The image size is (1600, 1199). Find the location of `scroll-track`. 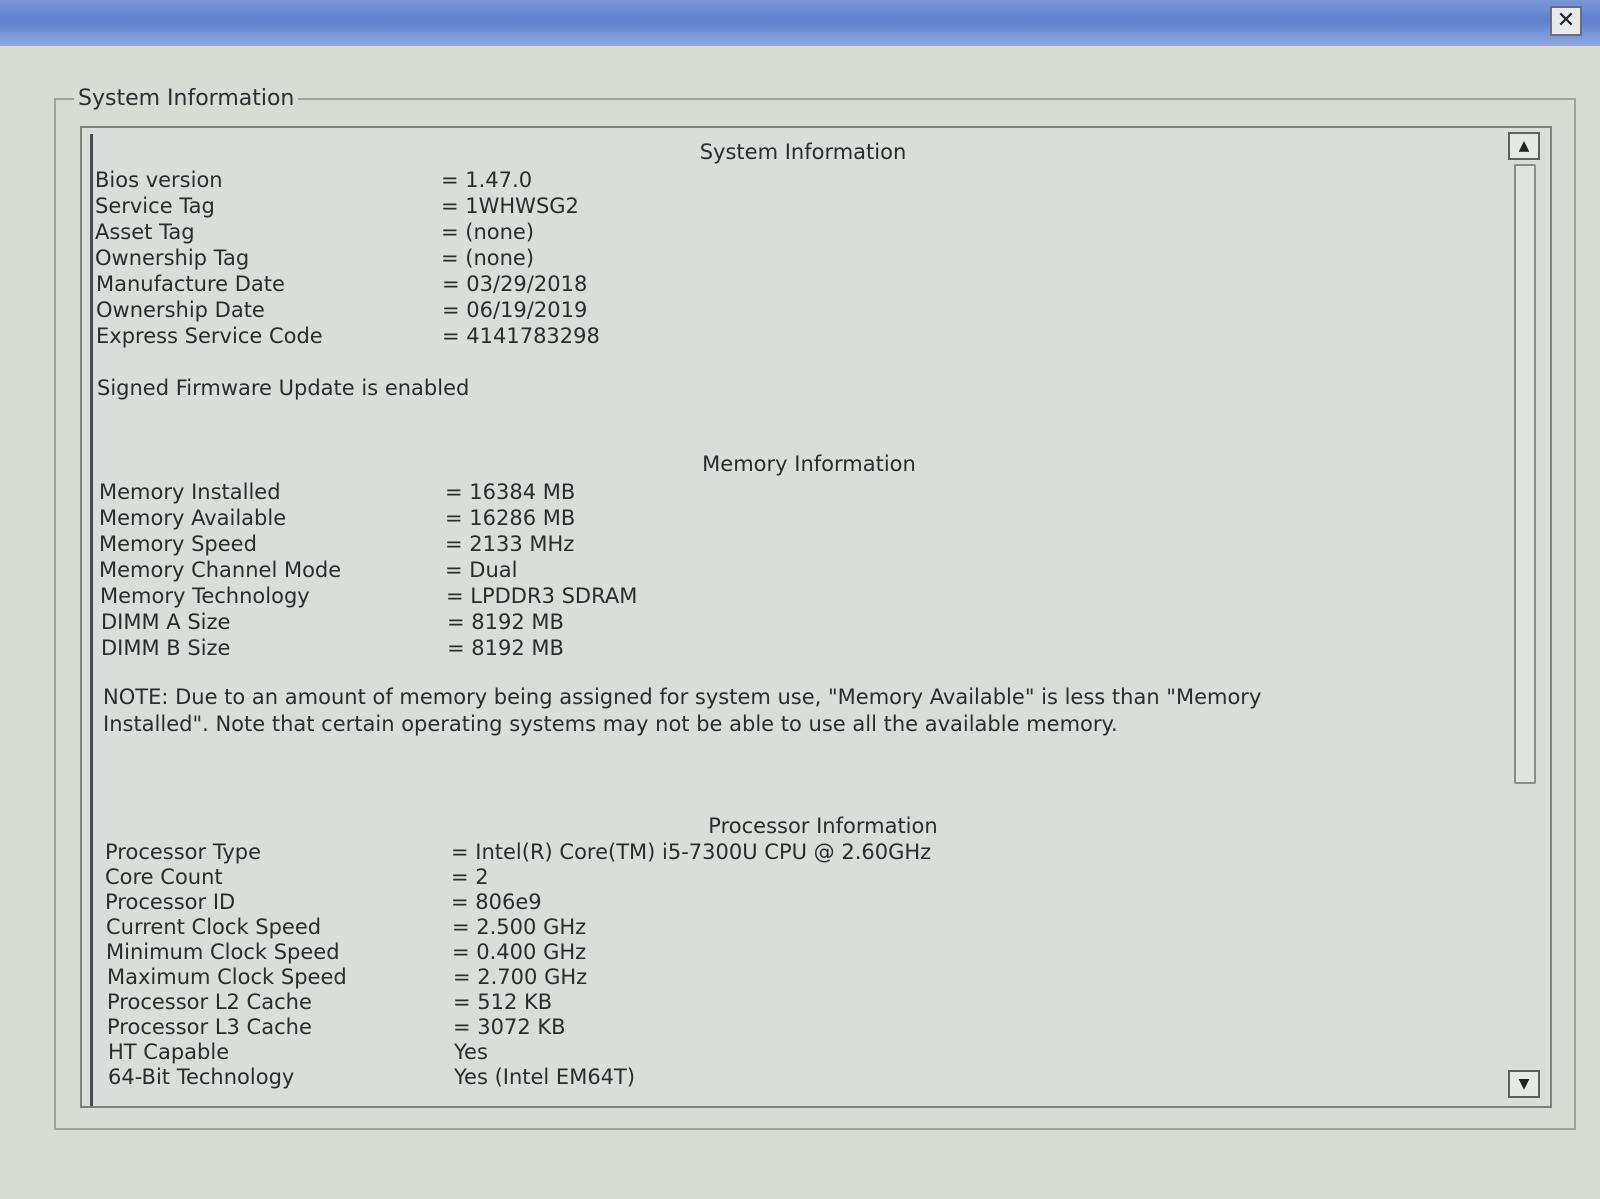

scroll-track is located at coordinates (1525, 618).